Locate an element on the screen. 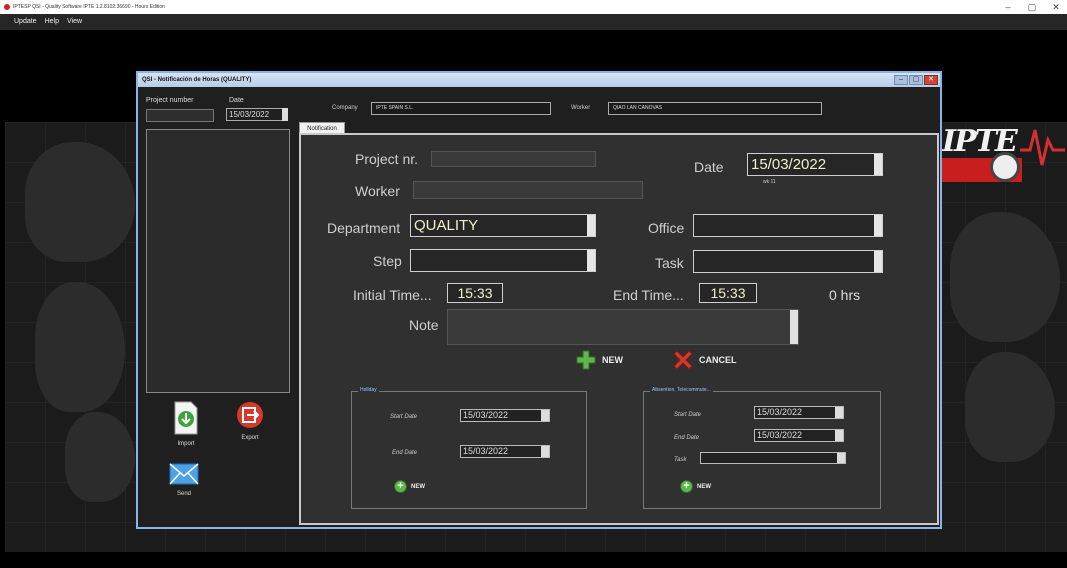 The width and height of the screenshot is (1067, 568). import-label: Import is located at coordinates (186, 444).